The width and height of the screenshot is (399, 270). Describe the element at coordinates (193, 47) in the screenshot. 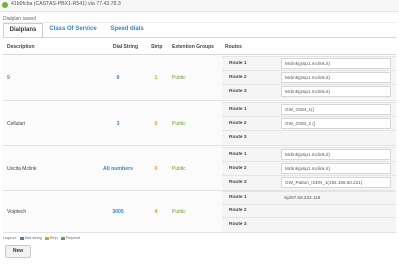

I see `column-header-extension-groups: Extention Groups` at that location.